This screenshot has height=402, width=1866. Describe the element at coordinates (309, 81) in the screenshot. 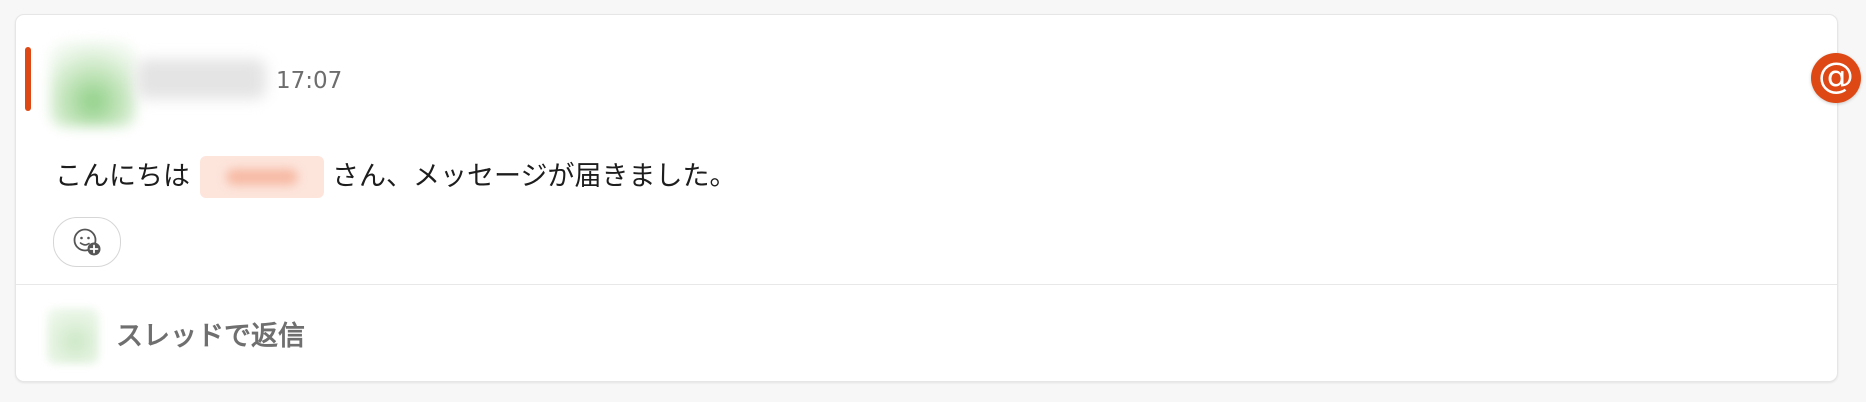

I see `message-timestamp: 17:07` at that location.